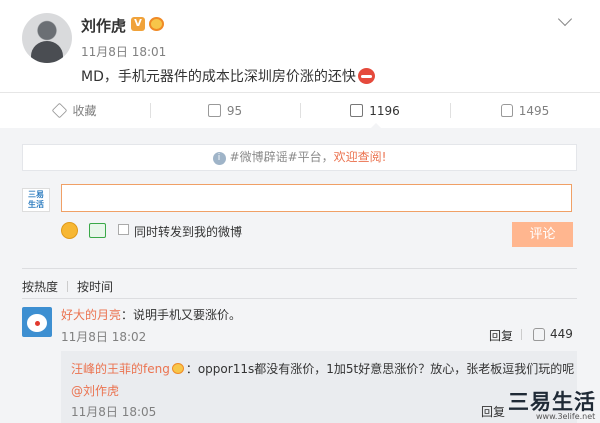 The image size is (600, 423). I want to click on post-action-bar: 收藏 95 1196 1495, so click(300, 111).